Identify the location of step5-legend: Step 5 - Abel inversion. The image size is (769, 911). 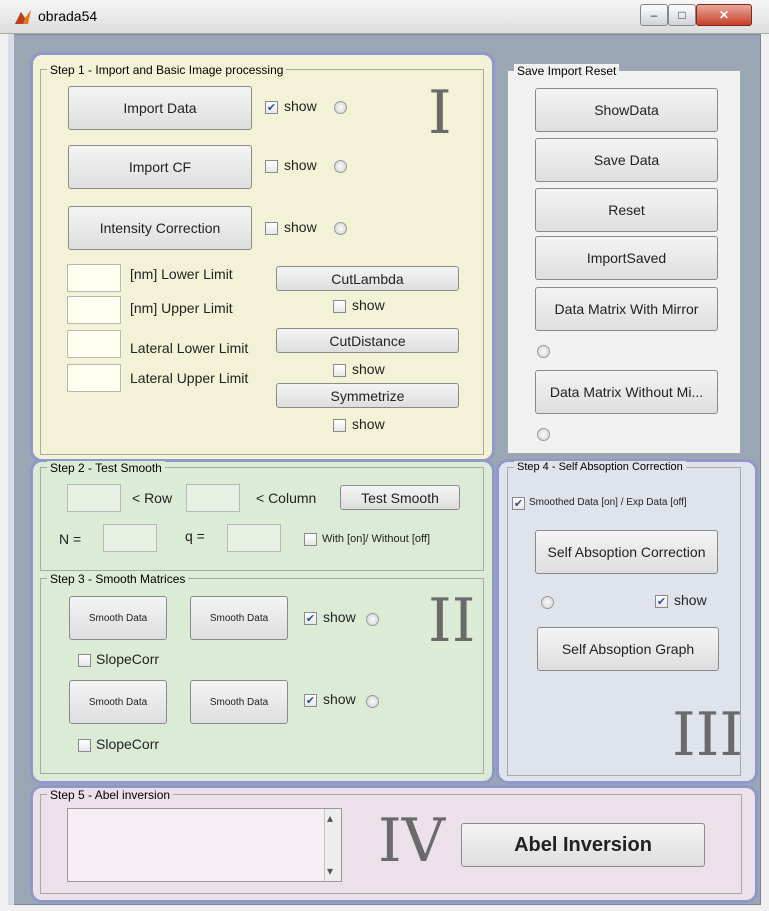
(110, 795).